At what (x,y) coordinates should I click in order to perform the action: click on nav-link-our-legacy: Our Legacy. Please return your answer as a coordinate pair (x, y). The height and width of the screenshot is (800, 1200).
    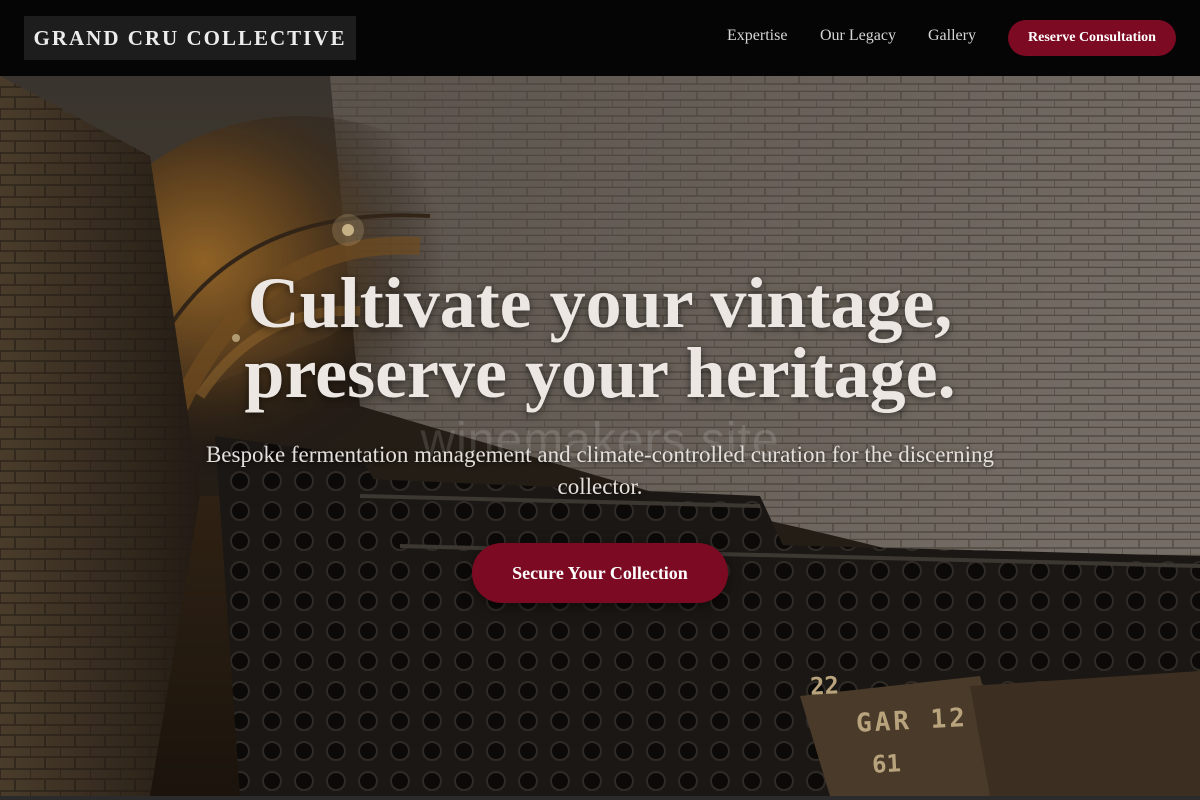
    Looking at the image, I should click on (858, 36).